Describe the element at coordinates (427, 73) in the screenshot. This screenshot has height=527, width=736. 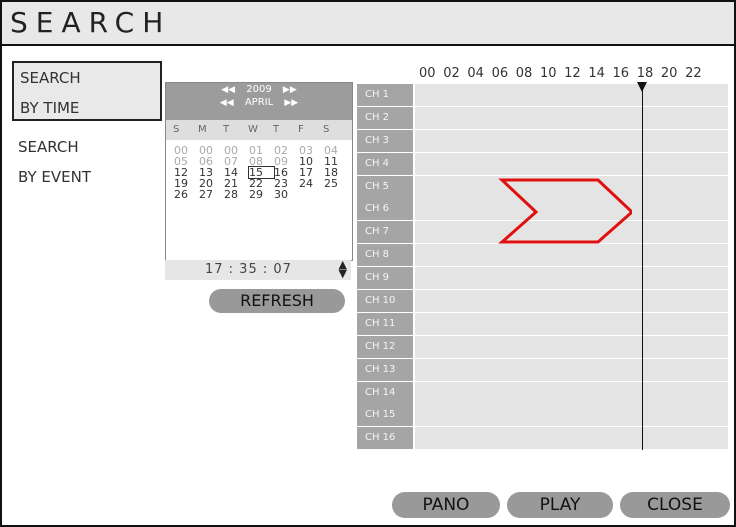
I see `hour-tick-label: 00` at that location.